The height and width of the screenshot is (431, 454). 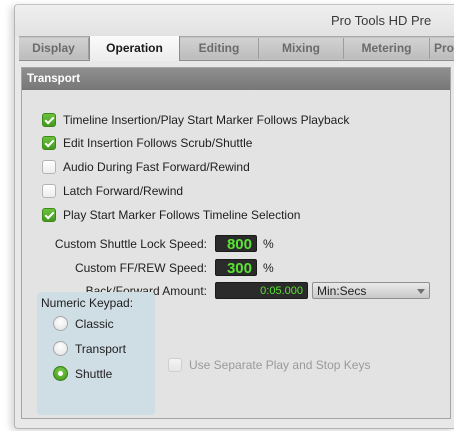 I want to click on separate-play-stop-keys-checkbox, so click(x=175, y=365).